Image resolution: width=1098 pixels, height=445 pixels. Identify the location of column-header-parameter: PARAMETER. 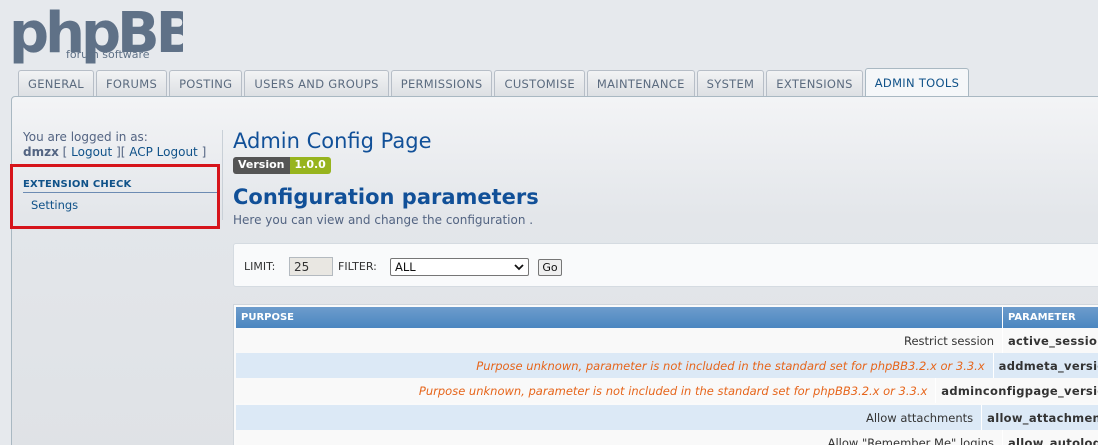
(1042, 317).